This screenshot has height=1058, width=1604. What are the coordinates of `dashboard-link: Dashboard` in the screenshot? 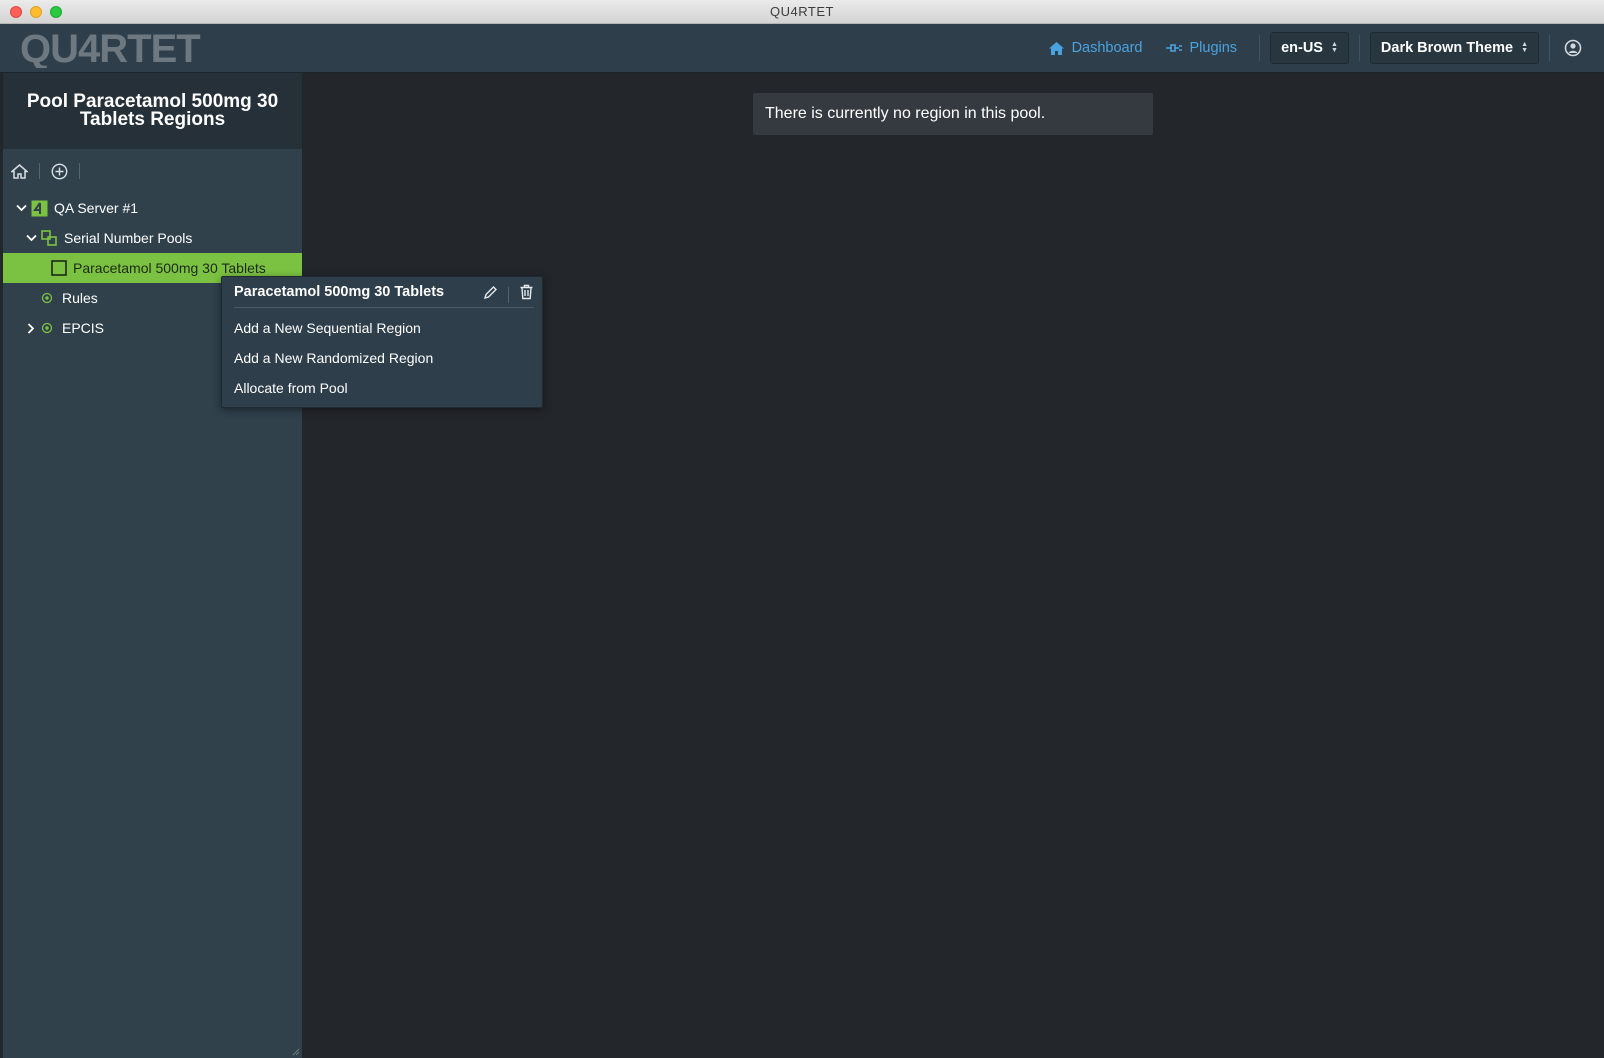 It's located at (1095, 48).